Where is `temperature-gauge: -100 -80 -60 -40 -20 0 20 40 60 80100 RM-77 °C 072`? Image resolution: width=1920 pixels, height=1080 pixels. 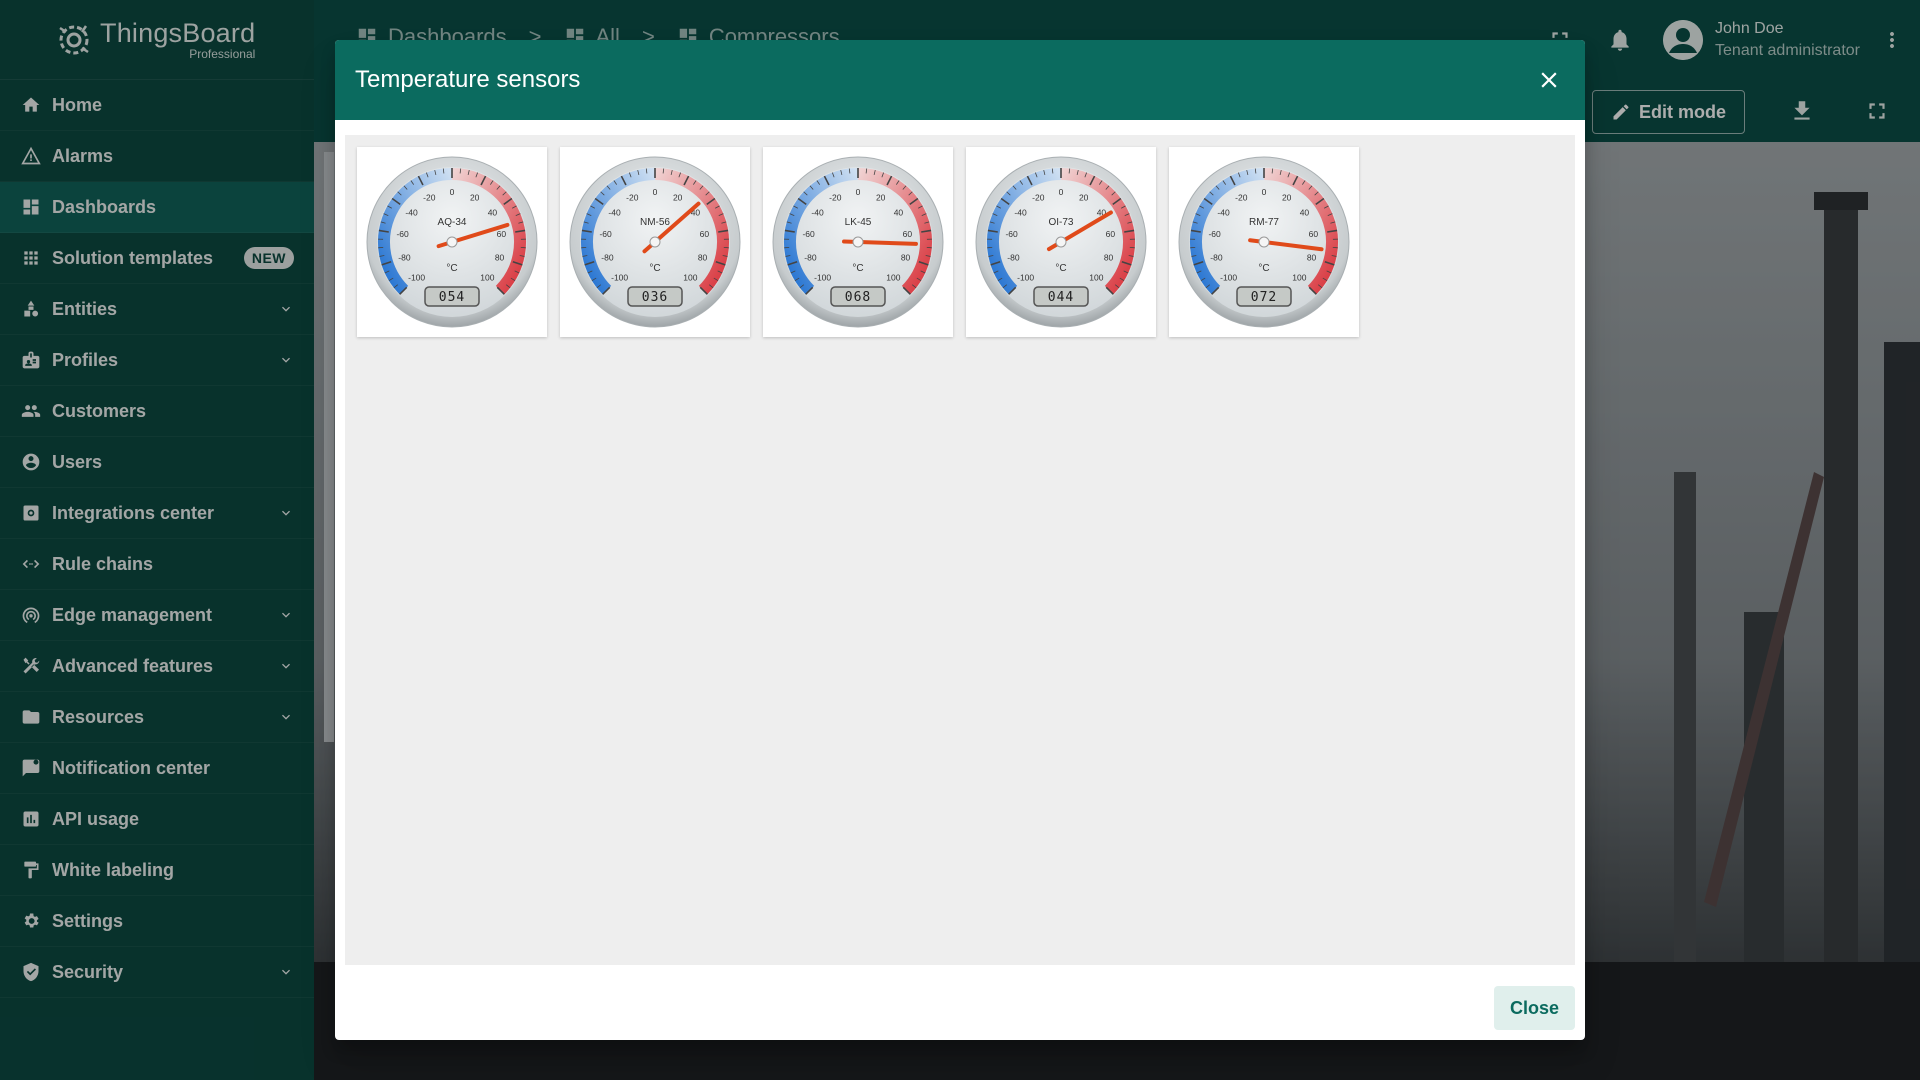
temperature-gauge: -100 -80 -60 -40 -20 0 20 40 60 80100 RM-77 °C 072 is located at coordinates (1264, 242).